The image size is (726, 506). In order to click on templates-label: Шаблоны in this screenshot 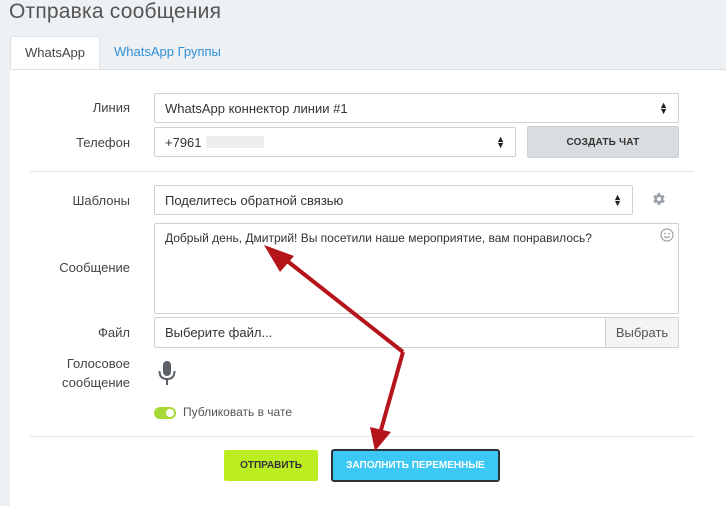, I will do `click(101, 200)`.